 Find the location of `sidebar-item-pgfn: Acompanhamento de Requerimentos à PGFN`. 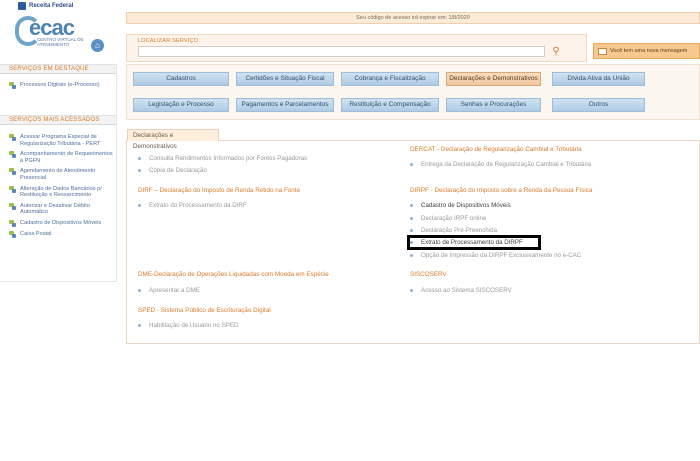

sidebar-item-pgfn: Acompanhamento de Requerimentos à PGFN is located at coordinates (58, 157).